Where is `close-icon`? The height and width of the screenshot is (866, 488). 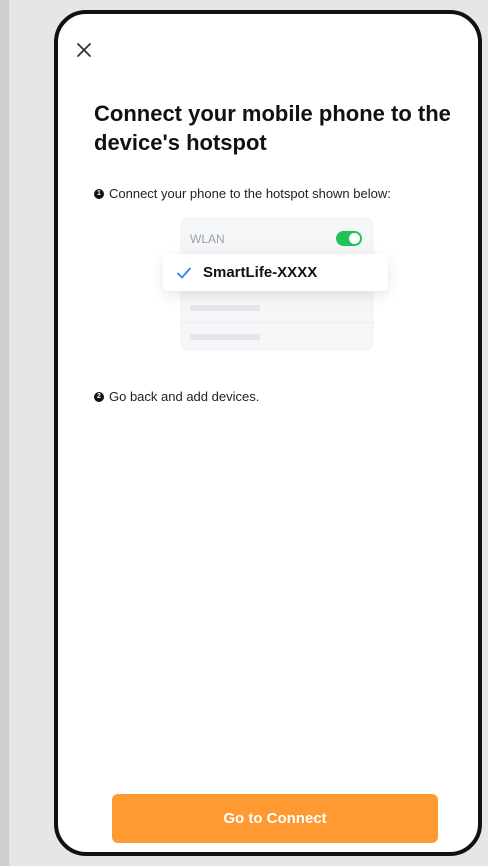
close-icon is located at coordinates (84, 52).